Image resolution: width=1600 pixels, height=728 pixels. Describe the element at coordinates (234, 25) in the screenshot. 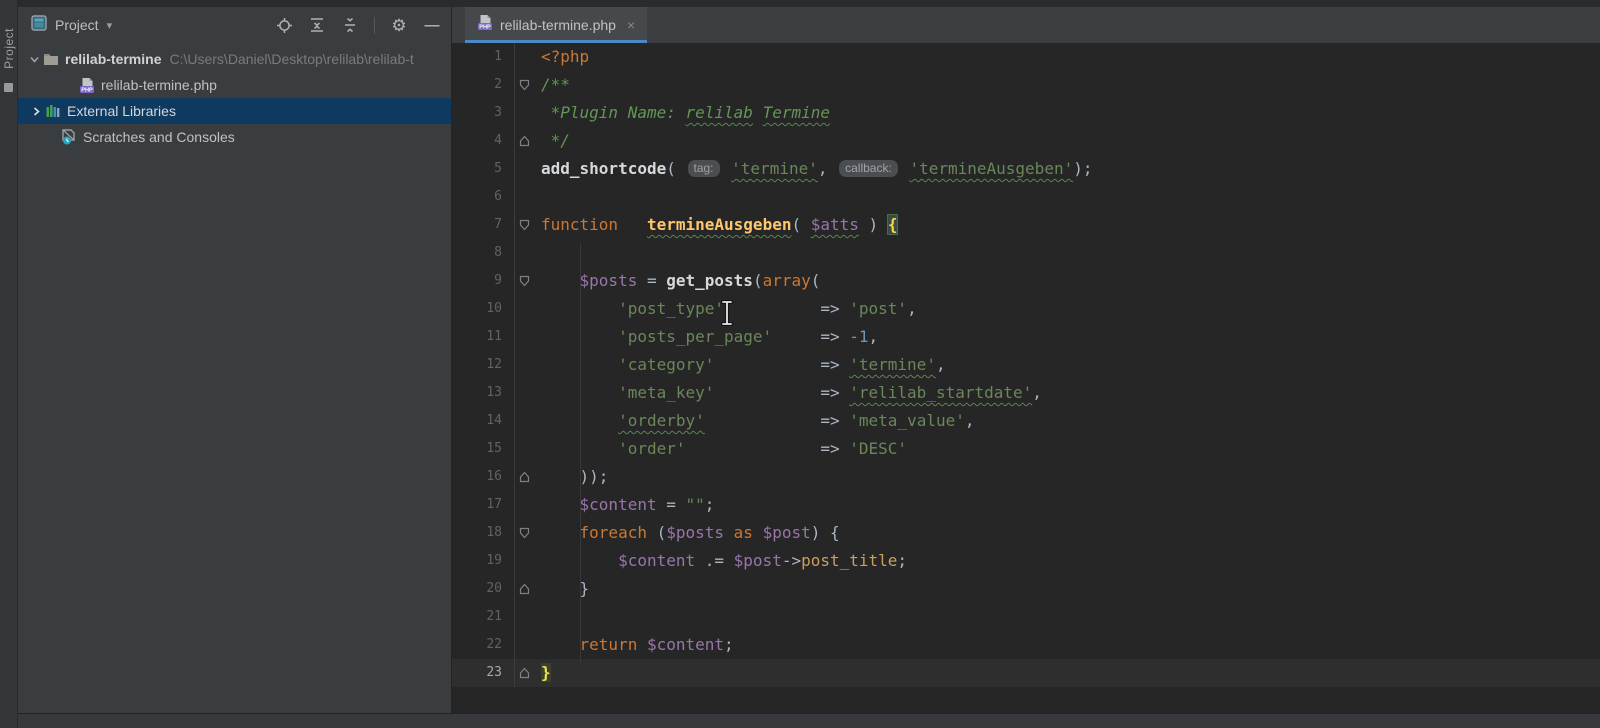

I see `project-panel-header: Project ▾ ⚙ —` at that location.